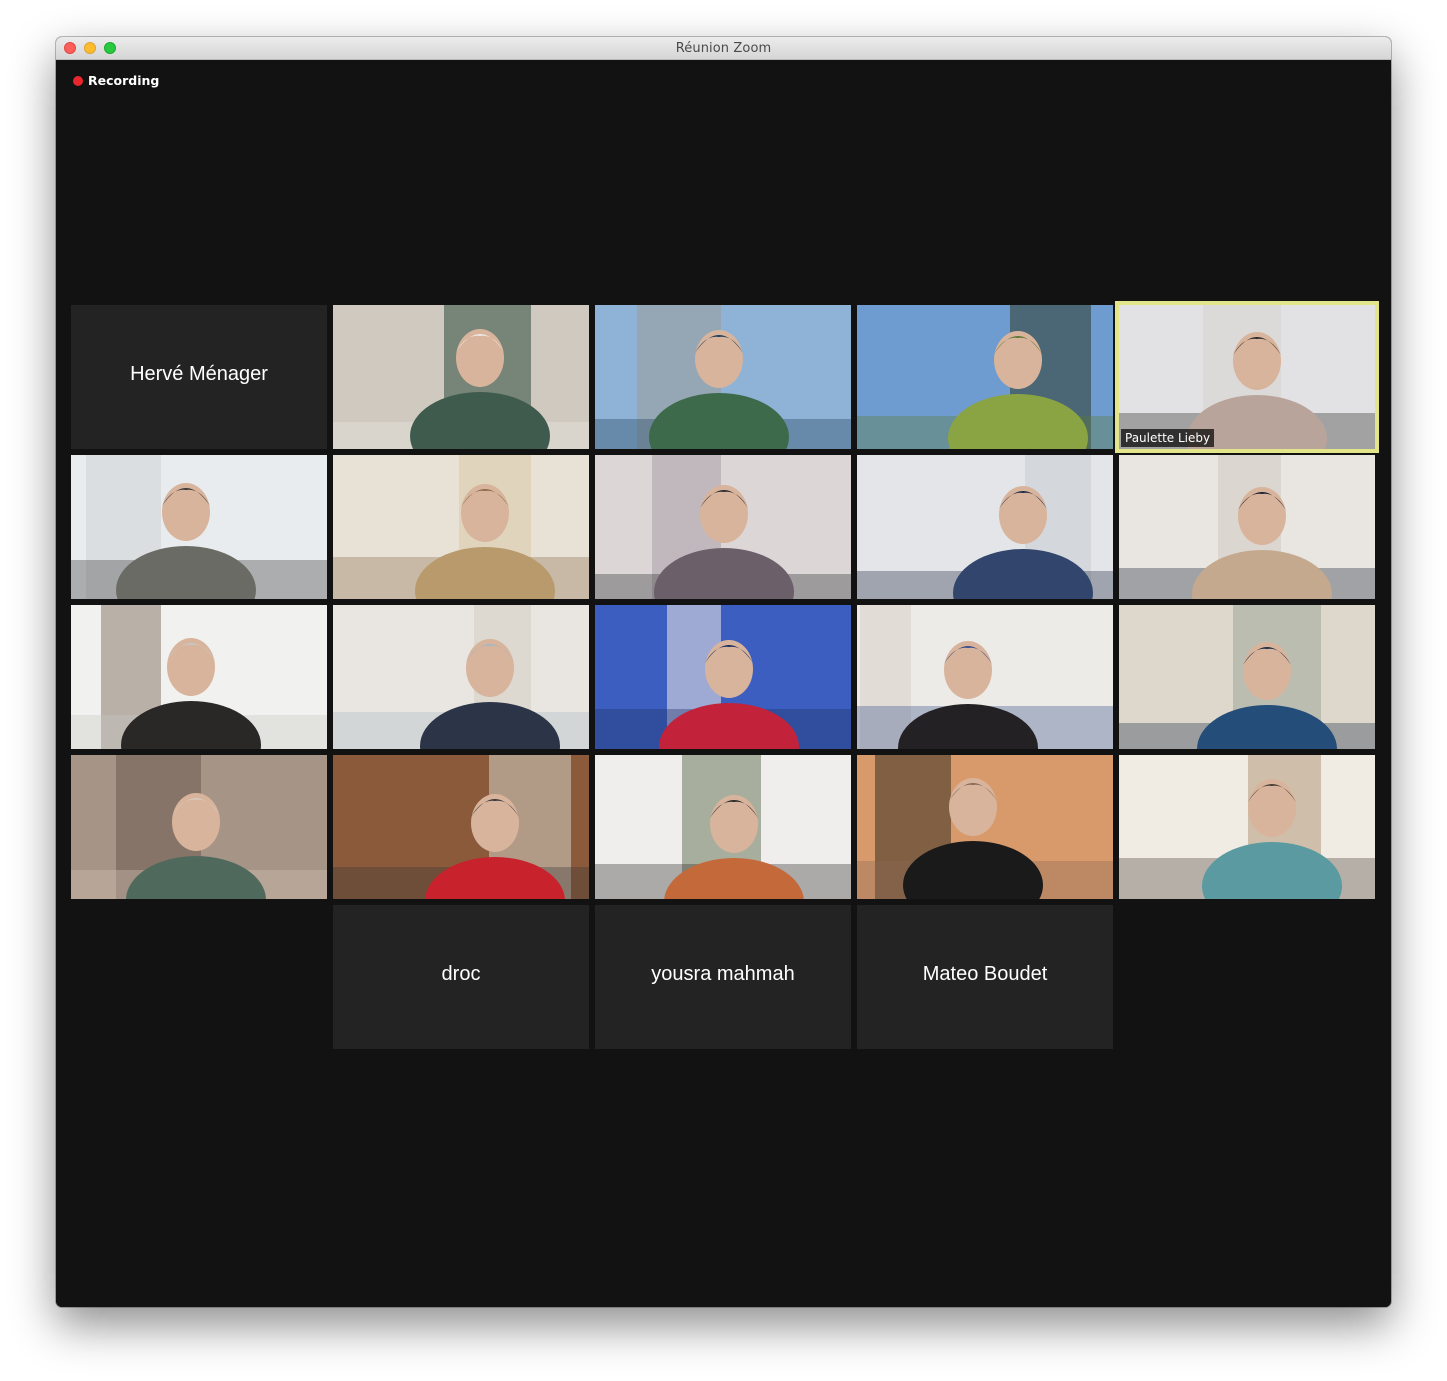 The height and width of the screenshot is (1381, 1447). I want to click on window-title: Réunion Zoom, so click(723, 48).